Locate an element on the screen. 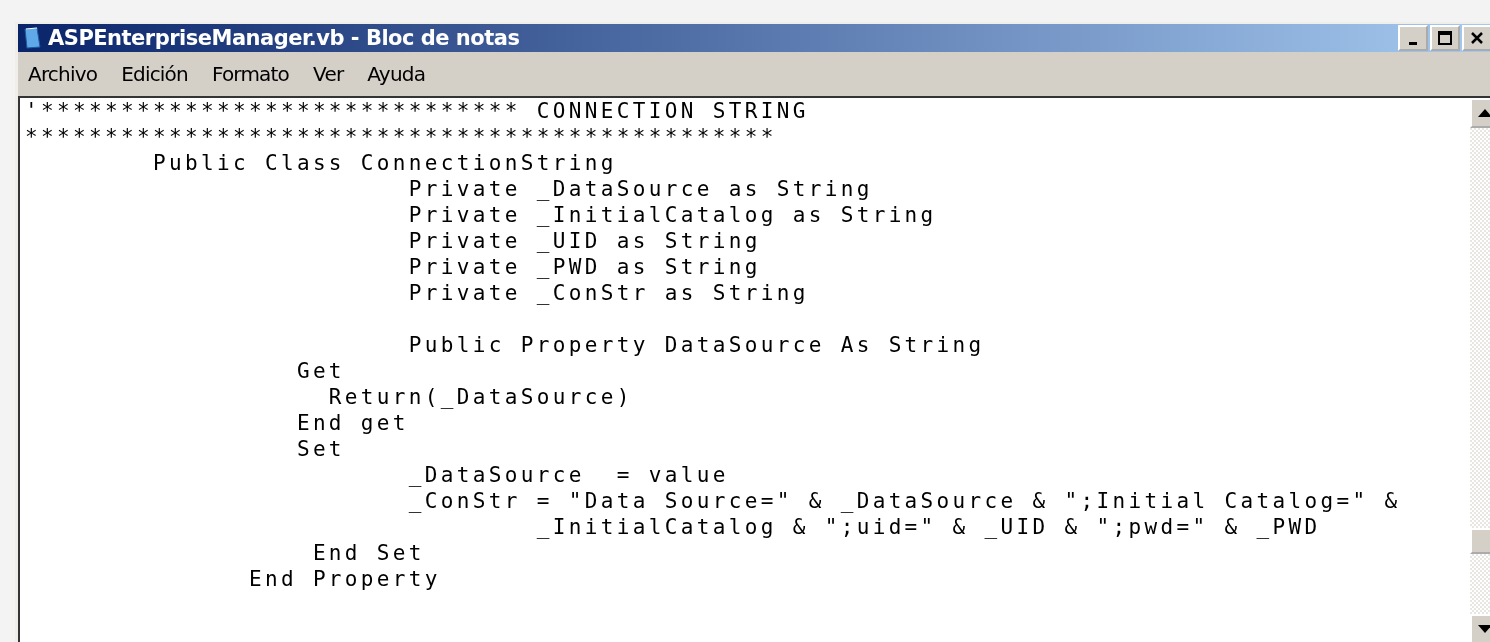 This screenshot has width=1490, height=642. code-line: Public Class ConnectionString is located at coordinates (384, 163).